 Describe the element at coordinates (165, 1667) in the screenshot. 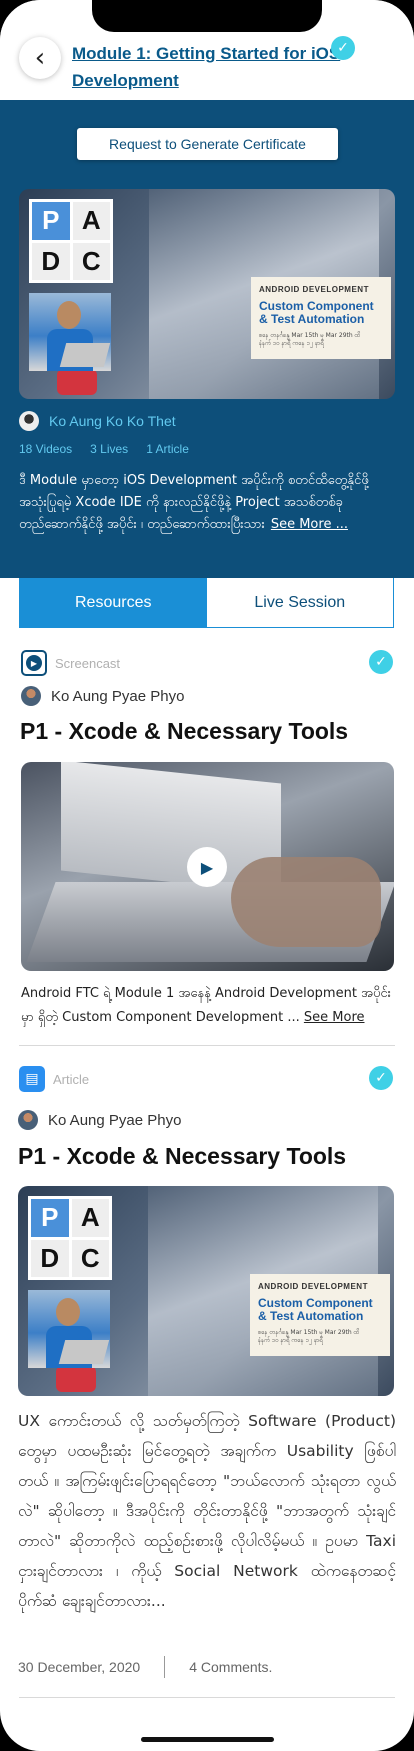

I see `meta-separator` at that location.